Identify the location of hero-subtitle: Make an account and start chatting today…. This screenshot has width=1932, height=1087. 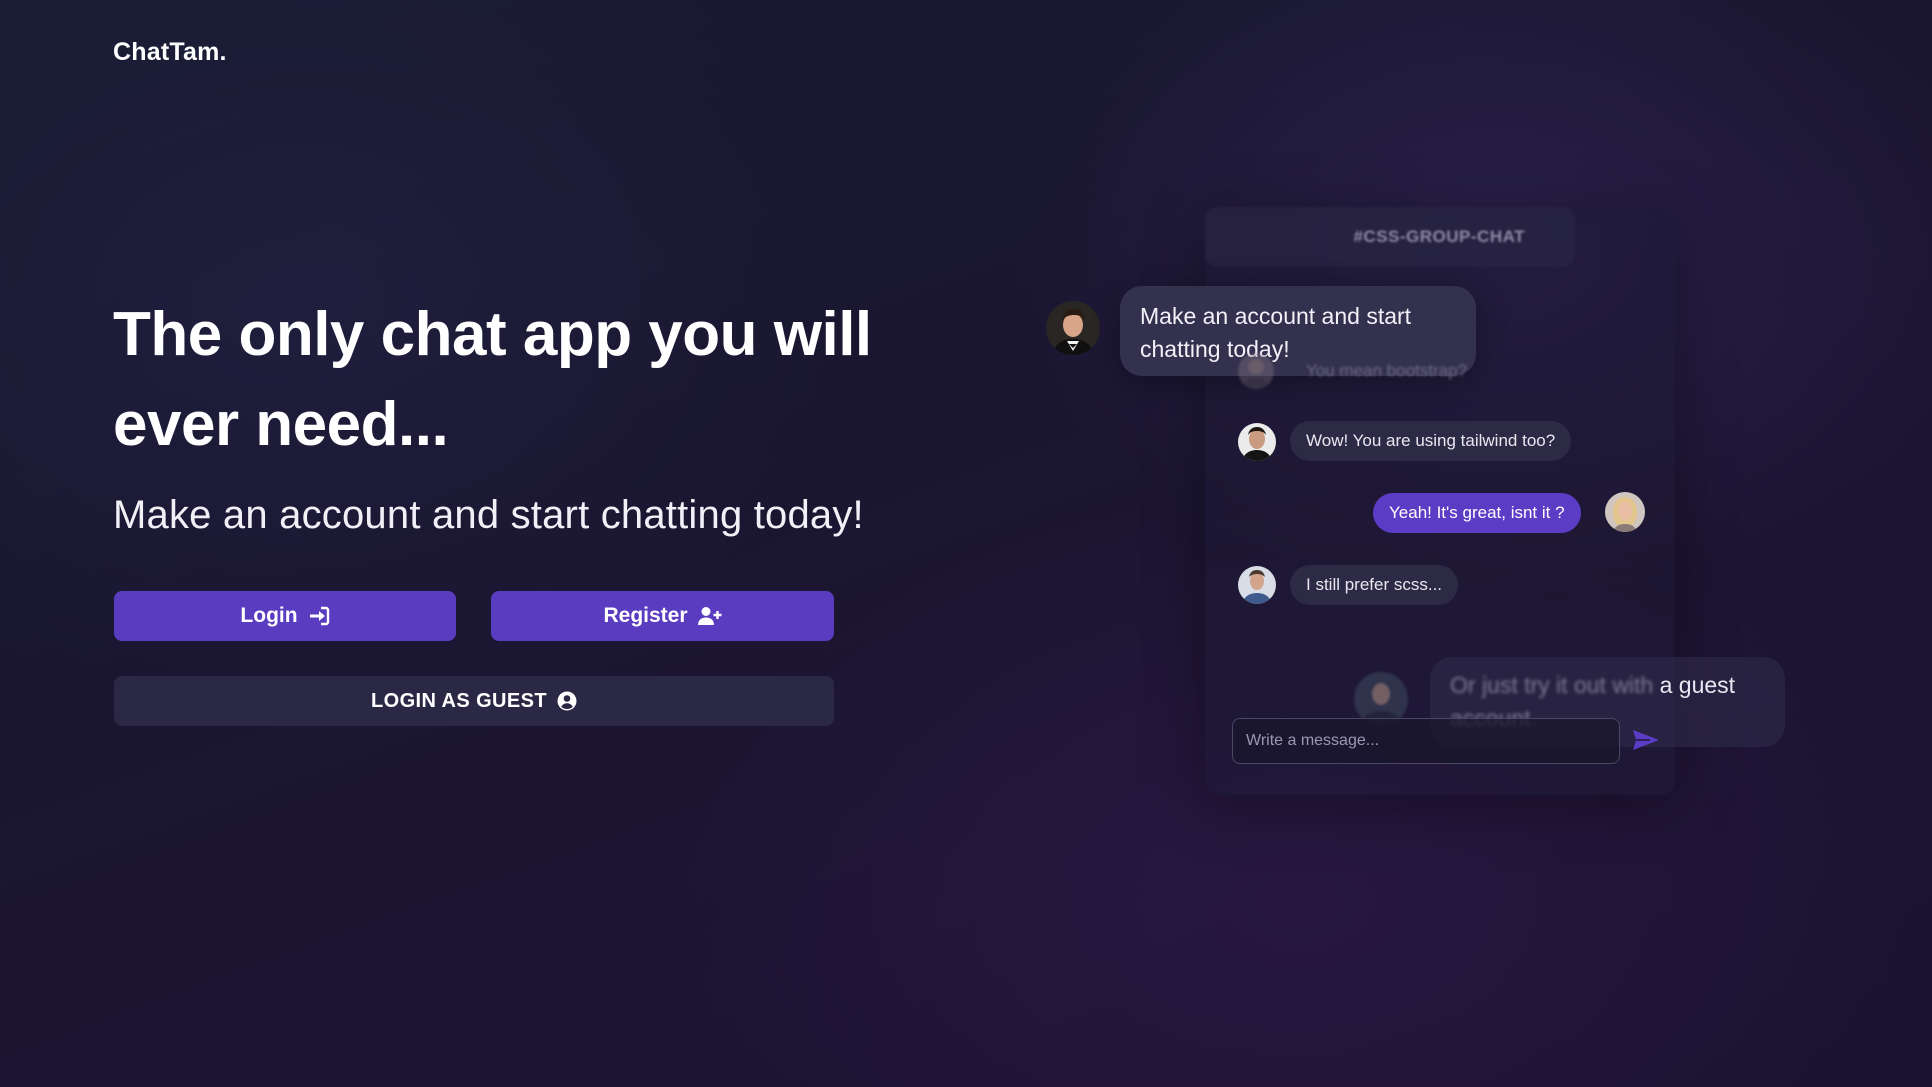
(488, 515).